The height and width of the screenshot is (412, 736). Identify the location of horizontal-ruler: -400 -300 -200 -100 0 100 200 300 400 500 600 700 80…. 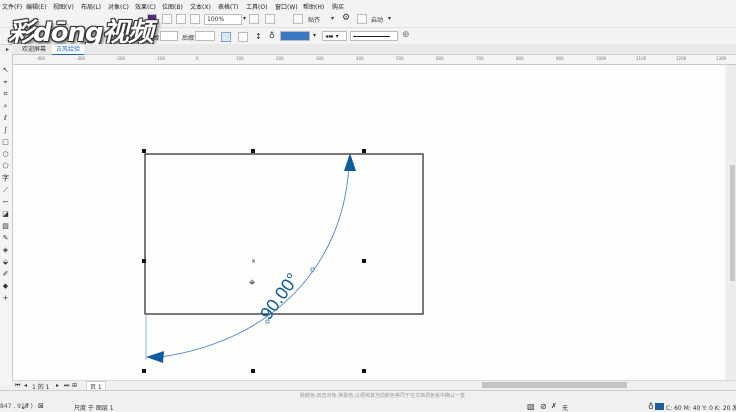
(374, 60).